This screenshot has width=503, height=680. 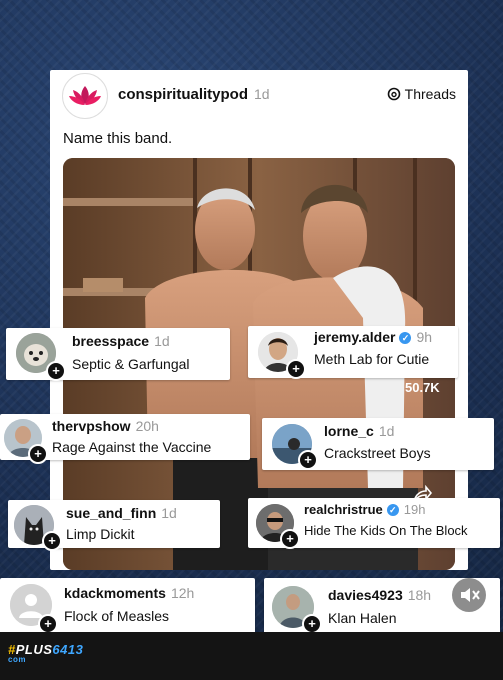 What do you see at coordinates (131, 364) in the screenshot?
I see `comment-text: Septic & Garfungal` at bounding box center [131, 364].